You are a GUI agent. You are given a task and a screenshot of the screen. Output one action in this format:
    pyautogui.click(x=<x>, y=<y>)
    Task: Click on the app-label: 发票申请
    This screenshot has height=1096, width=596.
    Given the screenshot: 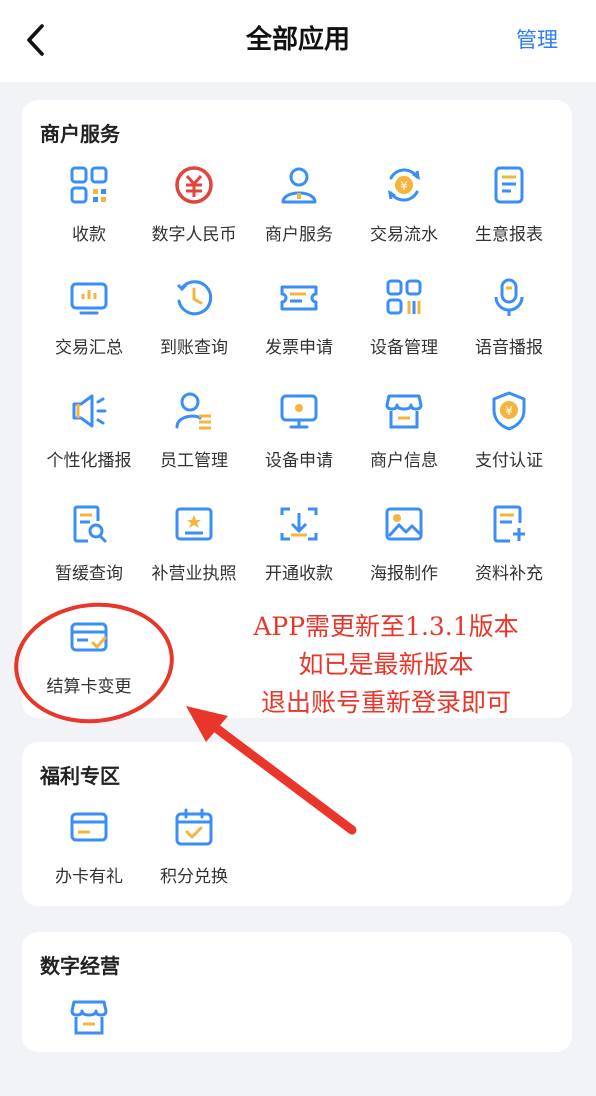 What is the action you would take?
    pyautogui.click(x=299, y=348)
    